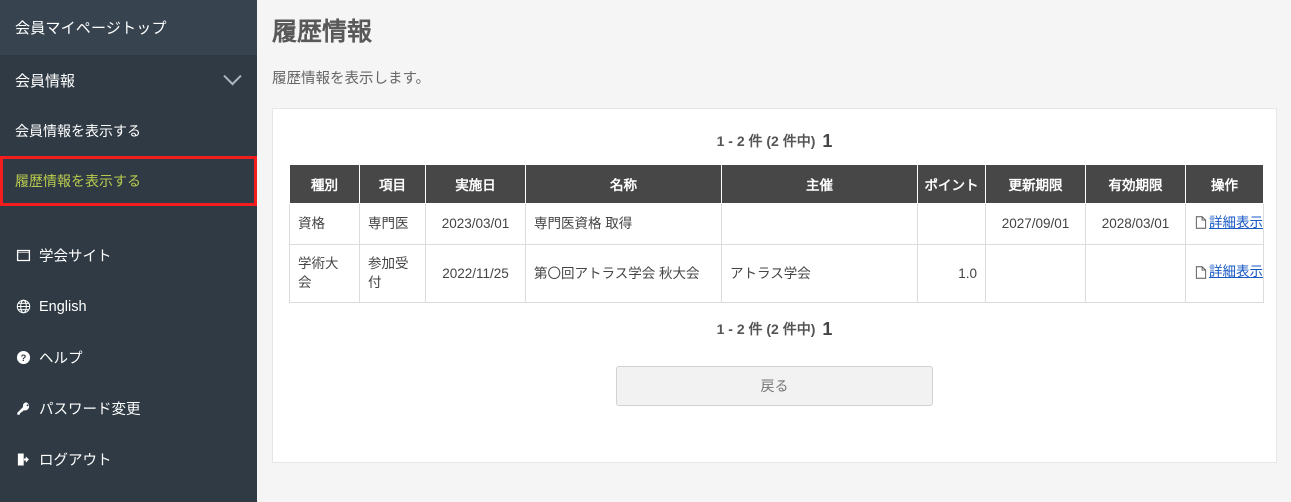 The width and height of the screenshot is (1291, 502). What do you see at coordinates (232, 76) in the screenshot?
I see `chevron-down-icon` at bounding box center [232, 76].